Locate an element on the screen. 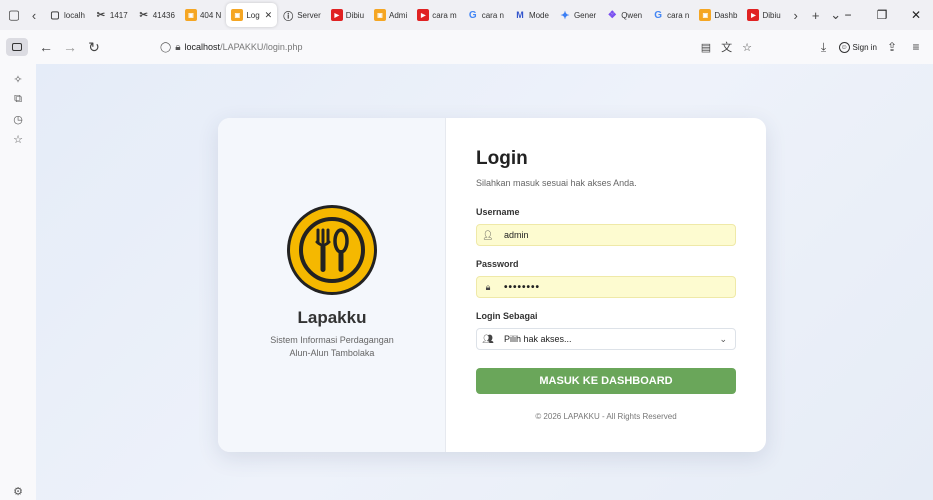  login-submit-button: MASUK KE DASHBOARD is located at coordinates (606, 381).